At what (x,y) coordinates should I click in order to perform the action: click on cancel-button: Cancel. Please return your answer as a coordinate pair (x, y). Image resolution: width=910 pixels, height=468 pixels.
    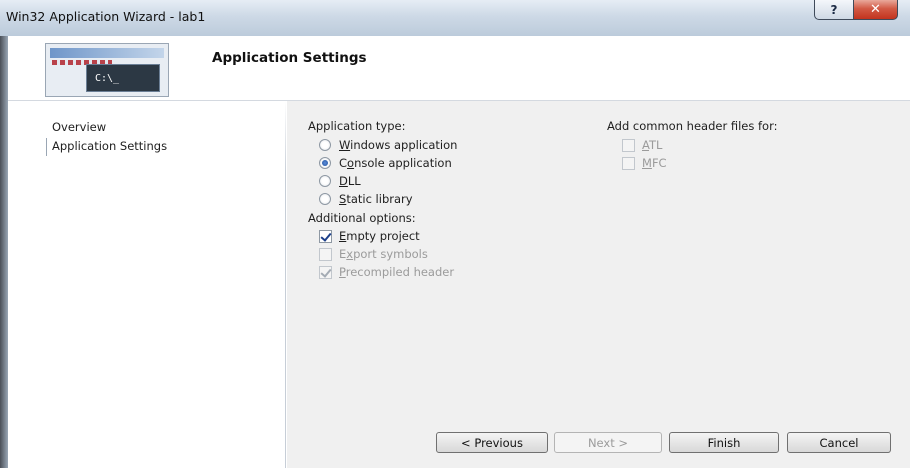
    Looking at the image, I should click on (839, 442).